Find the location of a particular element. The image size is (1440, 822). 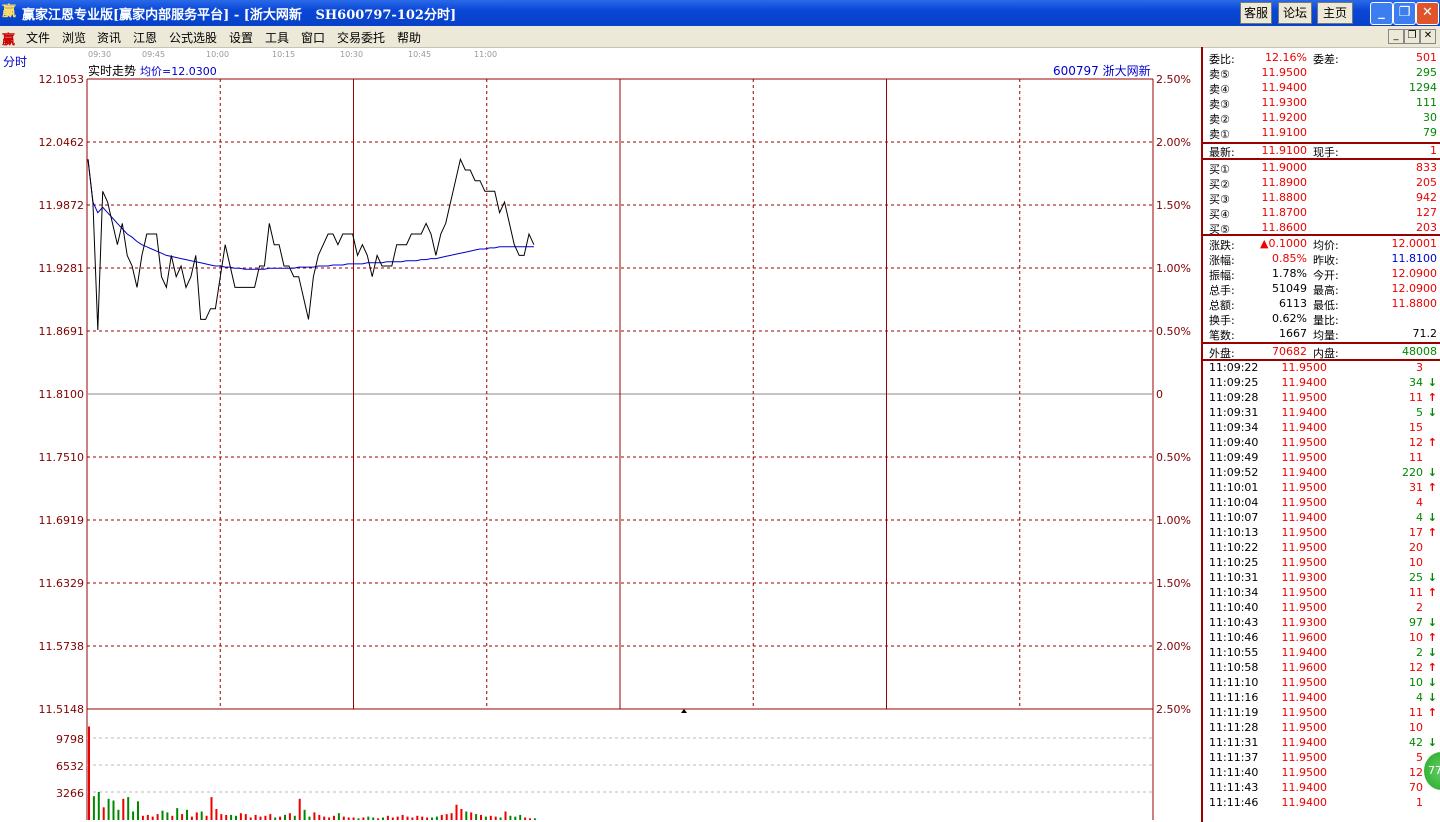

tick-row: 11:09:49 11.9500 11 is located at coordinates (1316, 457).